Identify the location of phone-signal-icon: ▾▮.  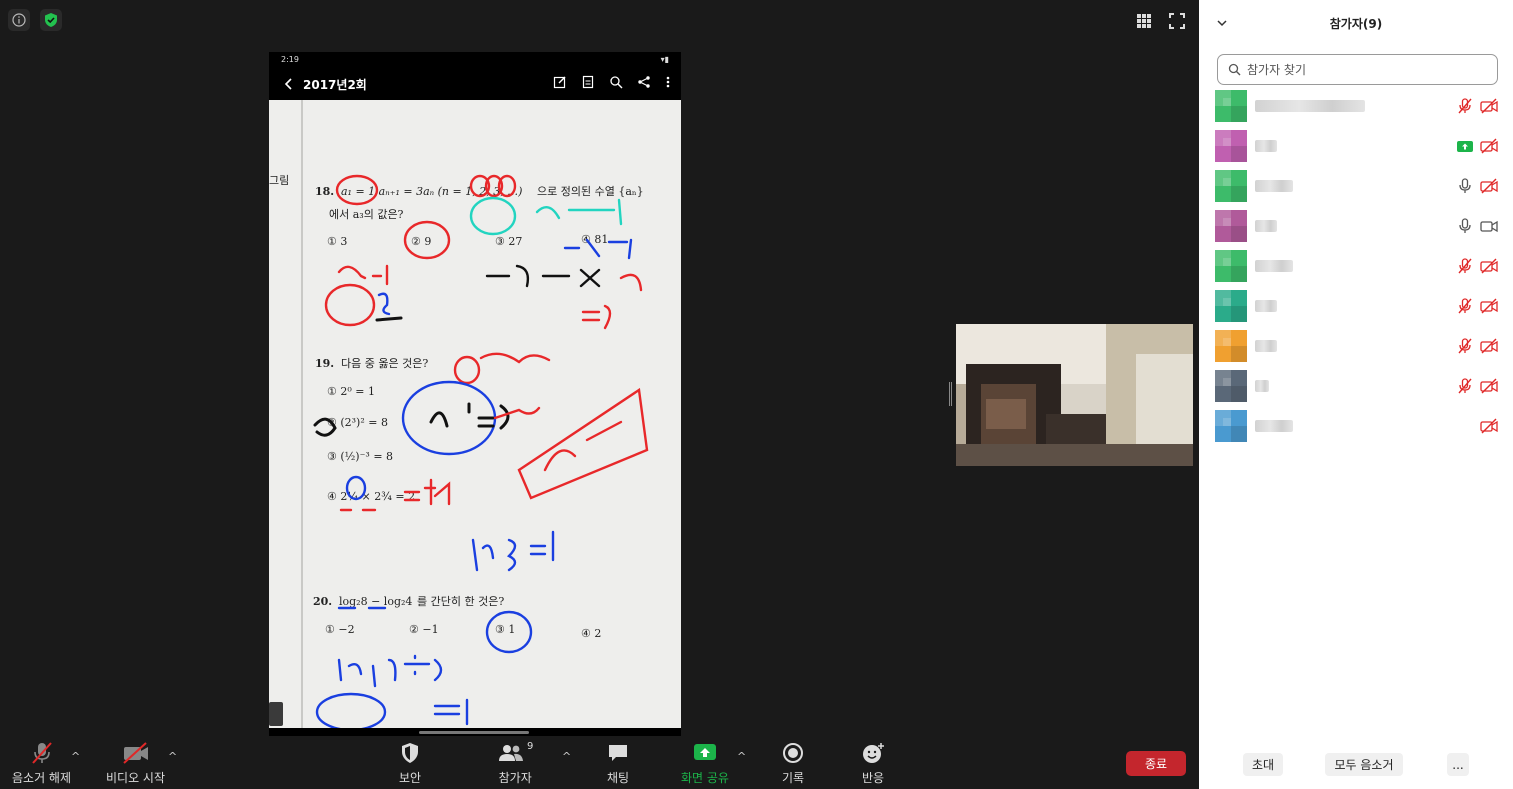
(664, 59).